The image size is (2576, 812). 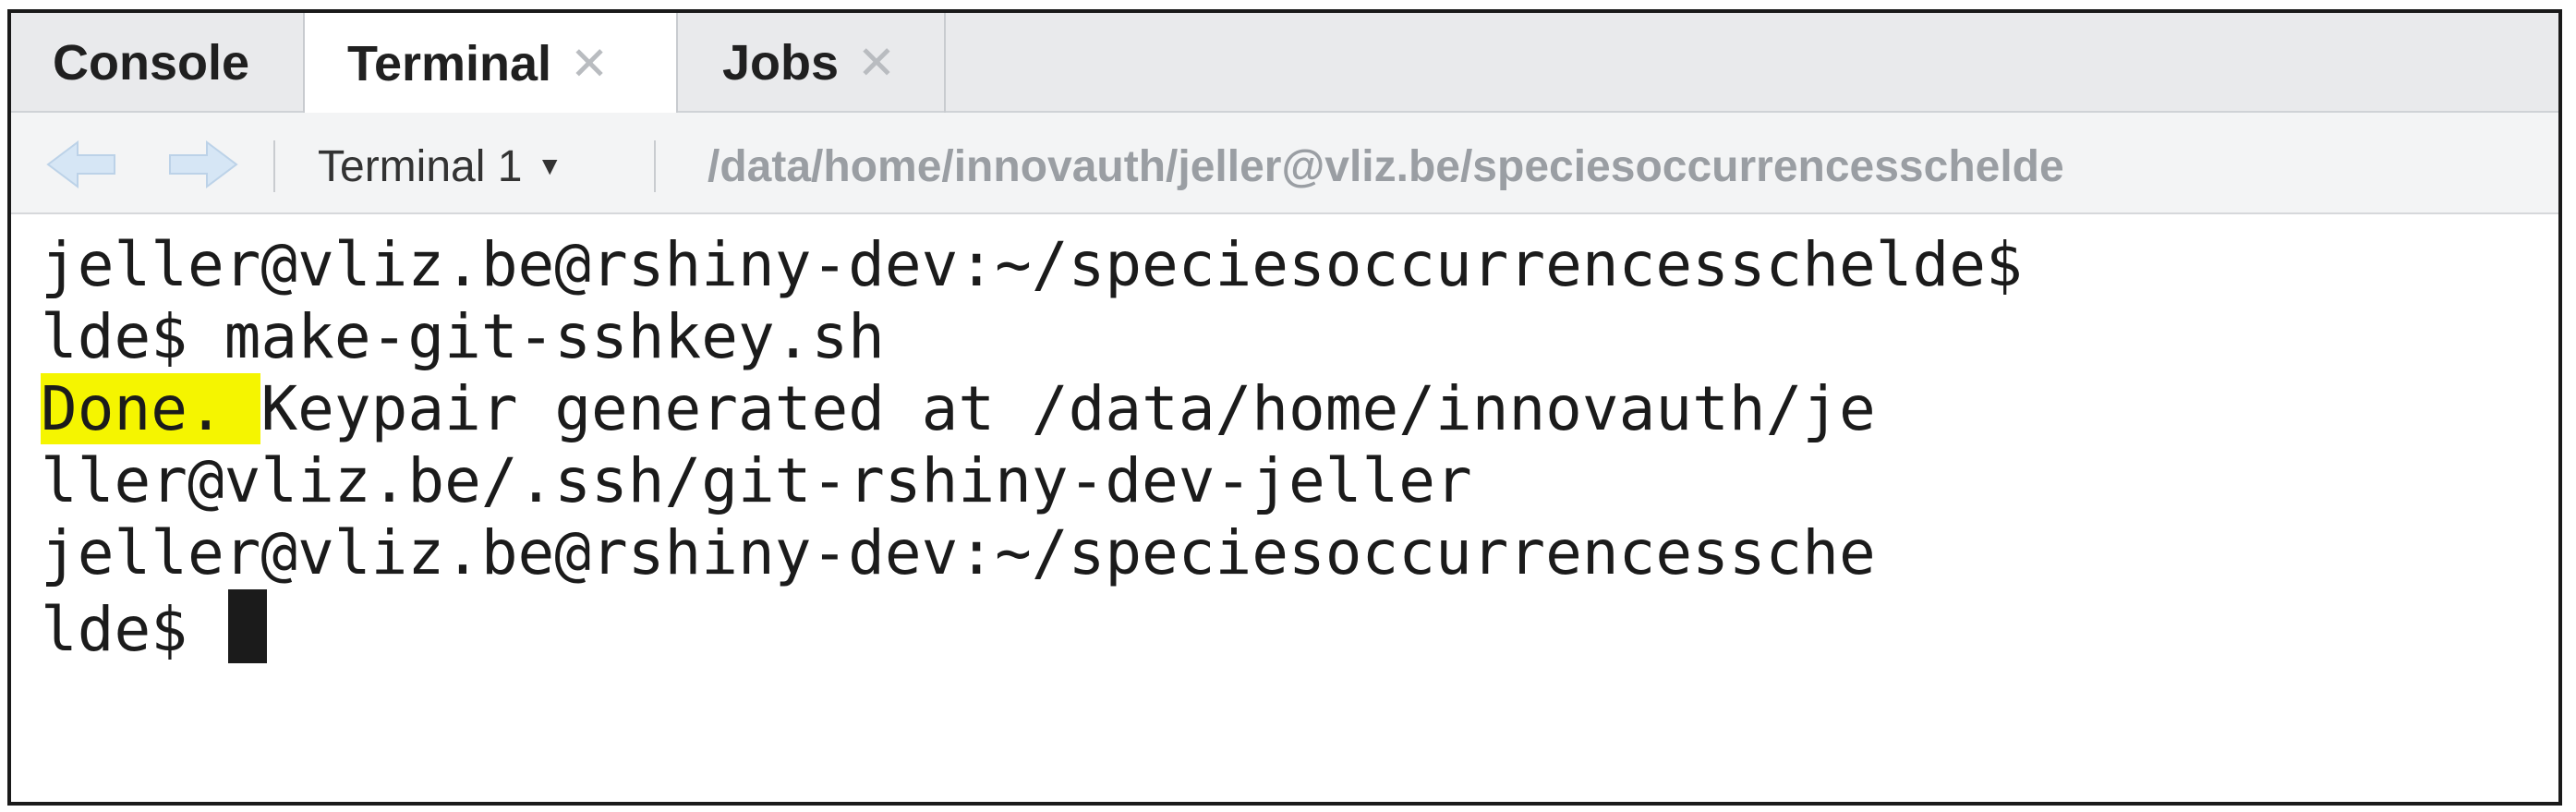 I want to click on tab-console-label: Console, so click(x=151, y=63).